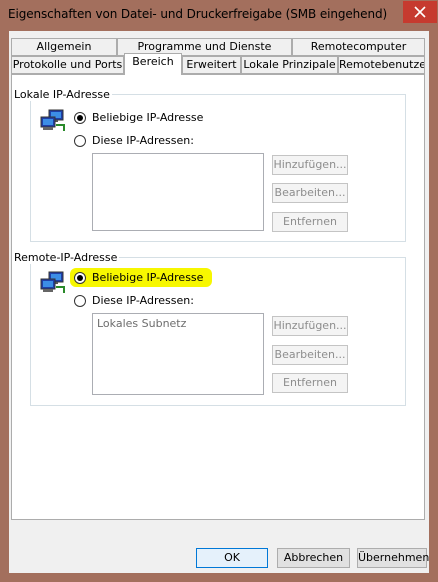 The image size is (438, 582). Describe the element at coordinates (148, 277) in the screenshot. I see `remote-any-label: Beliebige IP-Adresse` at that location.